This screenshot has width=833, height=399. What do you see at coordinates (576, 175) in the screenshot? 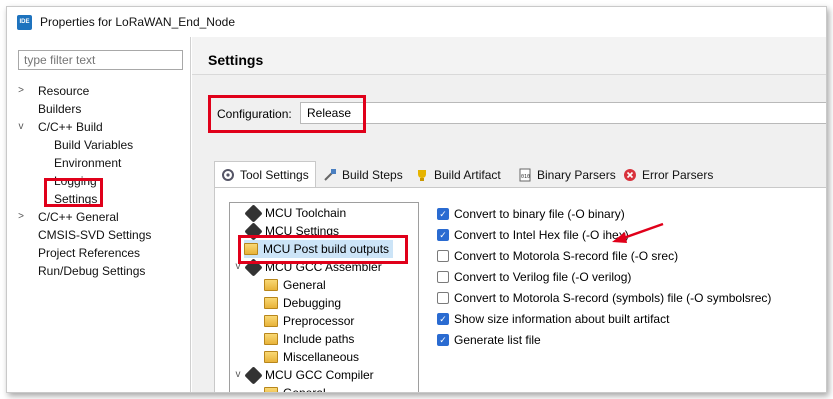
I see `tab-label: Binary Parsers` at bounding box center [576, 175].